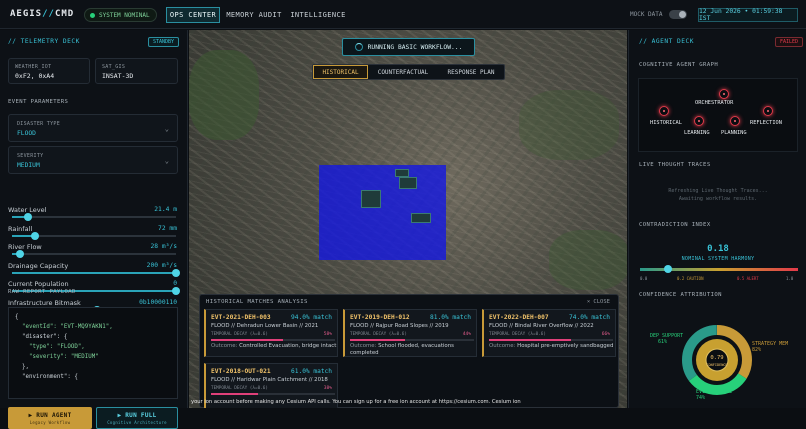  I want to click on harmony-label: NOMINAL SYSTEM HARMONY, so click(718, 259).